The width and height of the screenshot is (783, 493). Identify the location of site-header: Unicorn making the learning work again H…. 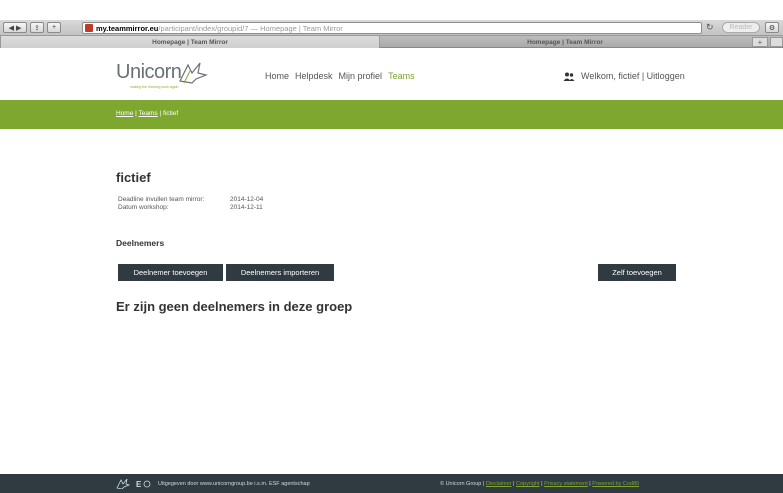
(391, 74).